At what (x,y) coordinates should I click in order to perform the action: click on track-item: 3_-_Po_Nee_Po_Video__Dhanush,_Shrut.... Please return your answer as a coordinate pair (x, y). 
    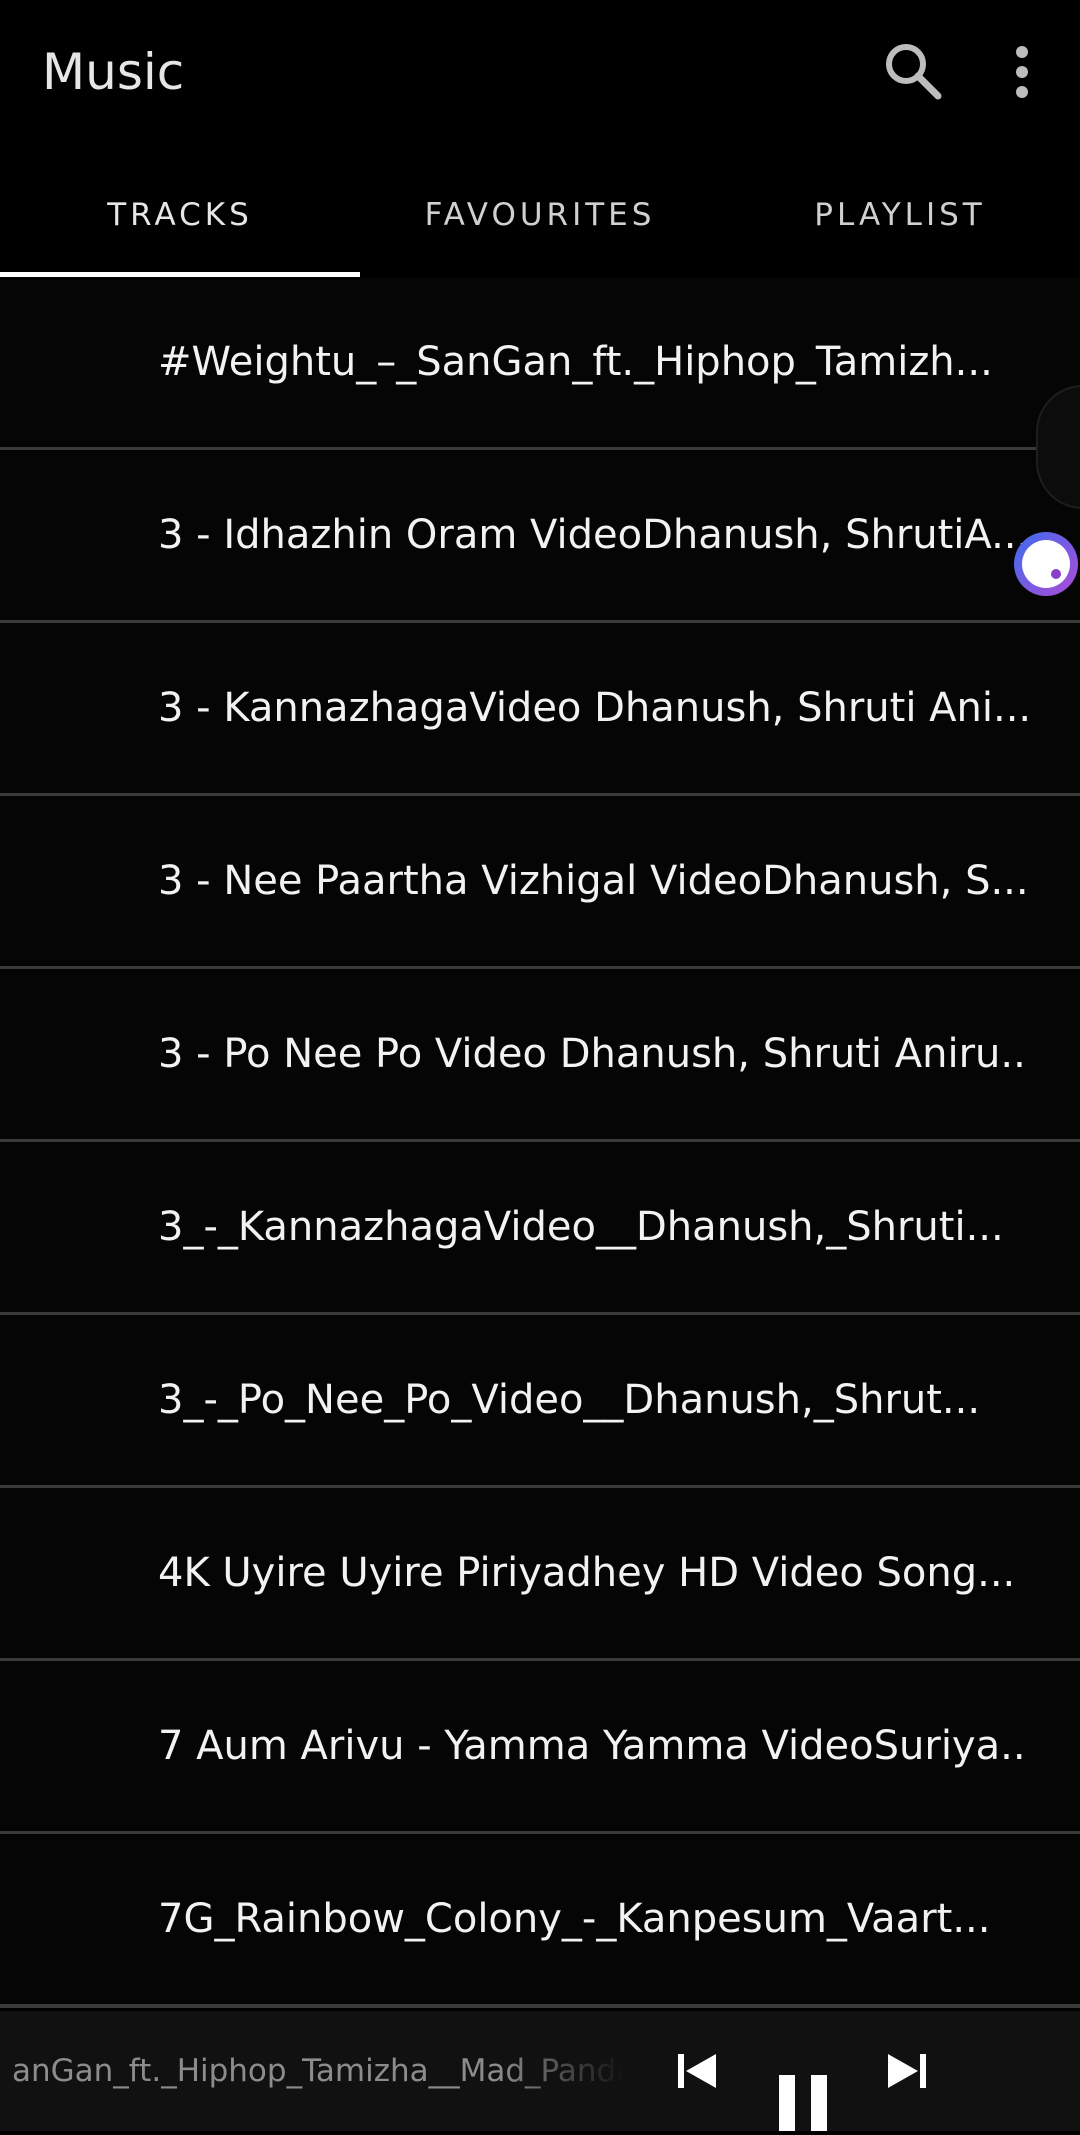
    Looking at the image, I should click on (540, 1402).